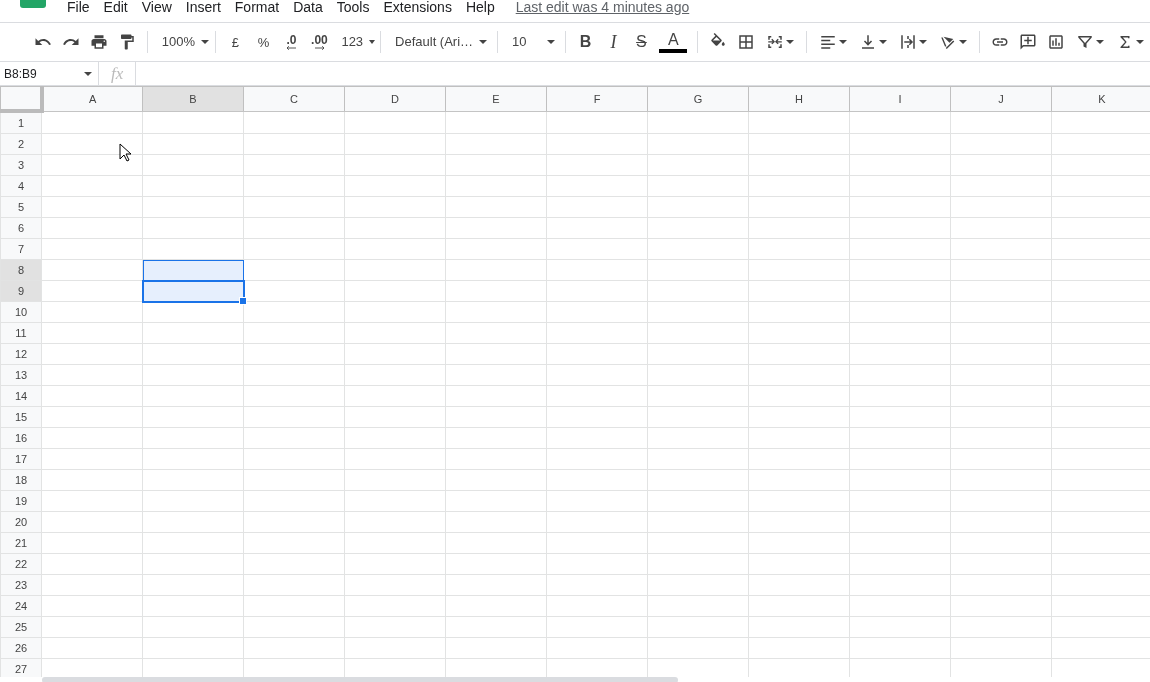 The width and height of the screenshot is (1150, 682). Describe the element at coordinates (1100, 98) in the screenshot. I see `column-header: K` at that location.